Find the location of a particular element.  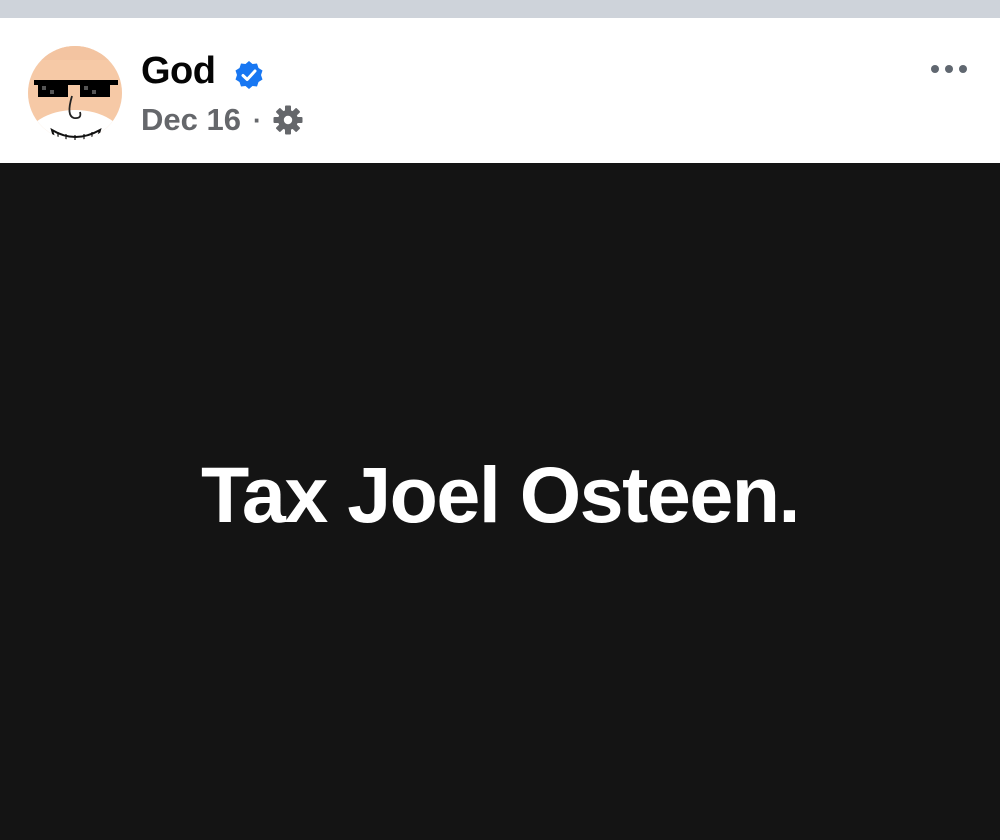

post-meta: Dec 16 · is located at coordinates (222, 120).